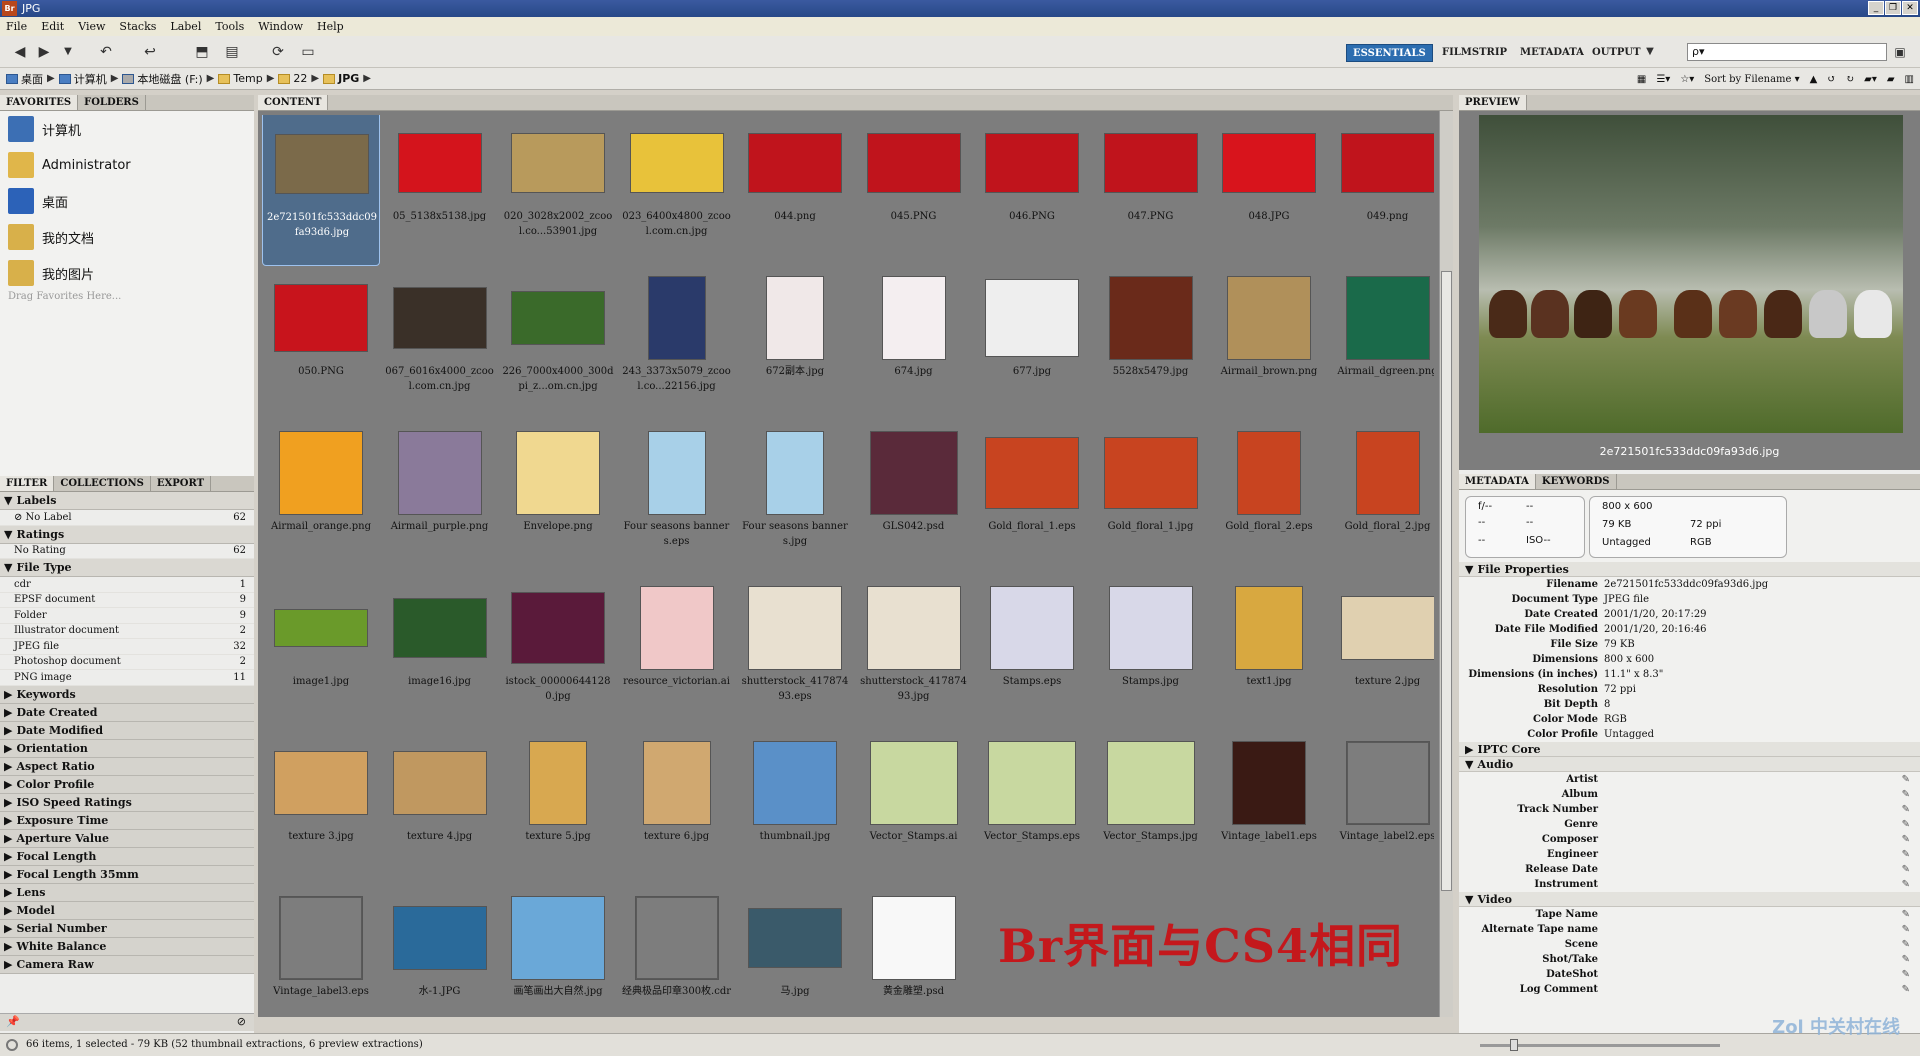 This screenshot has width=1920, height=1056. I want to click on thumbnail-item: Gold_floral_1.jpg, so click(1151, 498).